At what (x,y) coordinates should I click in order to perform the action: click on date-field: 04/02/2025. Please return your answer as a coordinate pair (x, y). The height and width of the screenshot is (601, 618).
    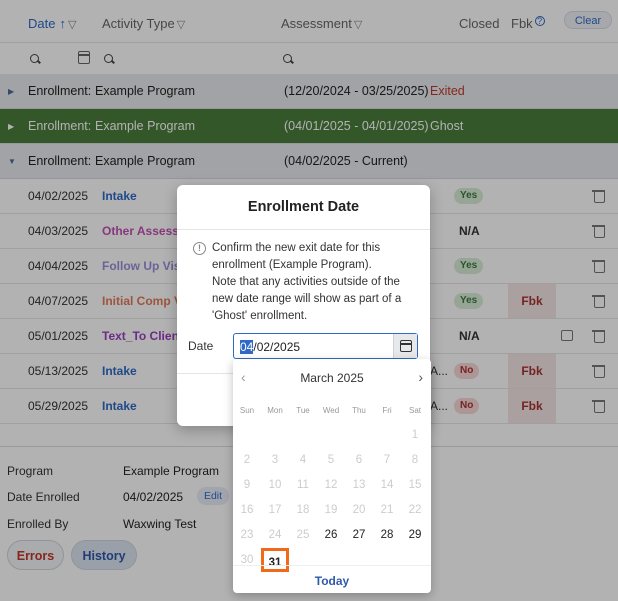
    Looking at the image, I should click on (325, 346).